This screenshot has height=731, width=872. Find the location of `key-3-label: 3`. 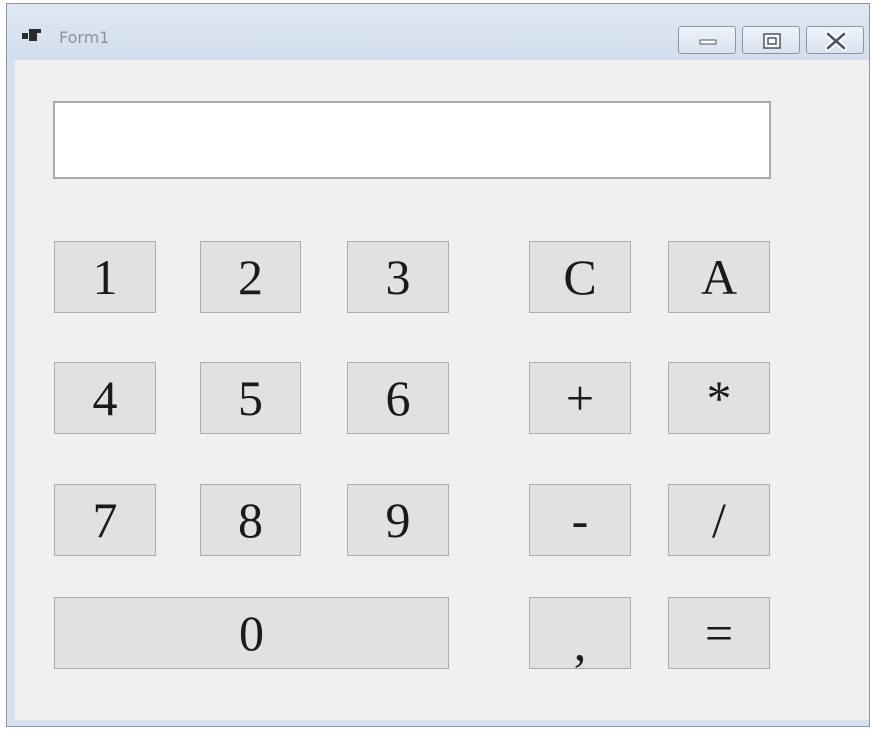

key-3-label: 3 is located at coordinates (398, 277).